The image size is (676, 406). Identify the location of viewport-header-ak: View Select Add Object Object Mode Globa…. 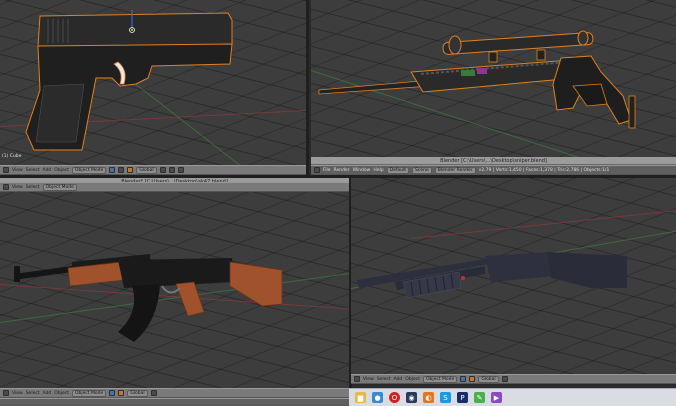
(174, 393).